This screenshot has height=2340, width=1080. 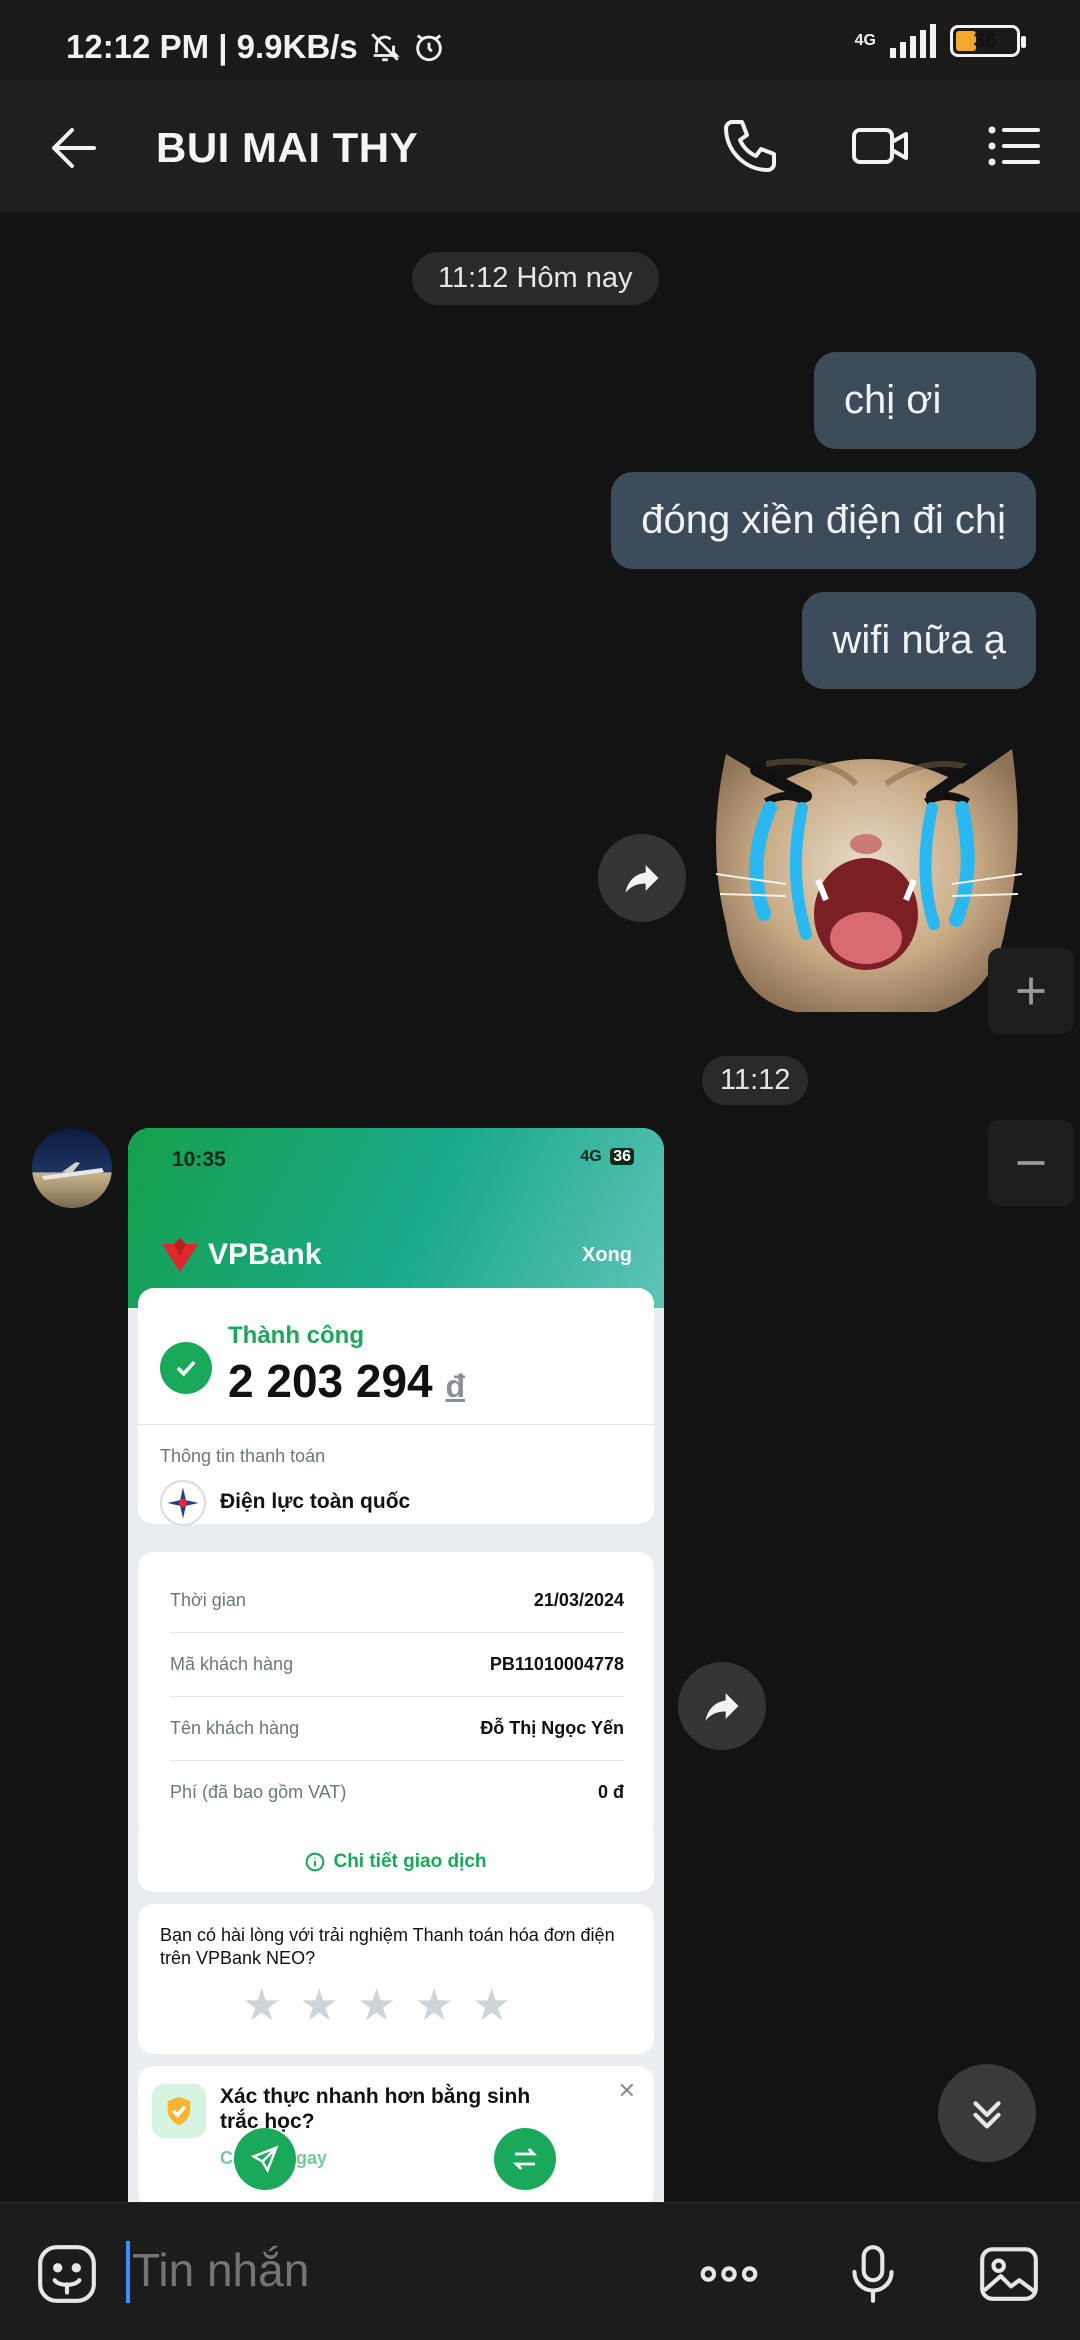 I want to click on battery-icon: 36, so click(x=988, y=41).